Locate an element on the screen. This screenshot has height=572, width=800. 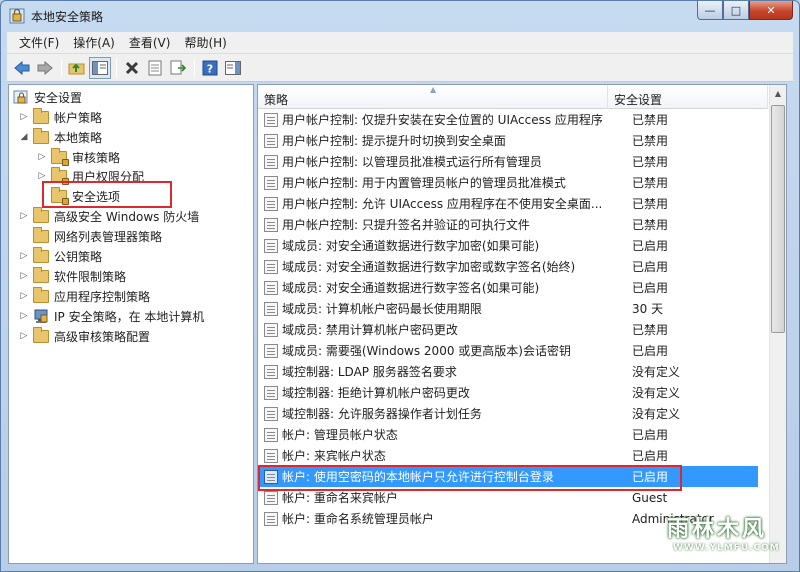
tree-label: 高级审核策略配置 is located at coordinates (102, 336).